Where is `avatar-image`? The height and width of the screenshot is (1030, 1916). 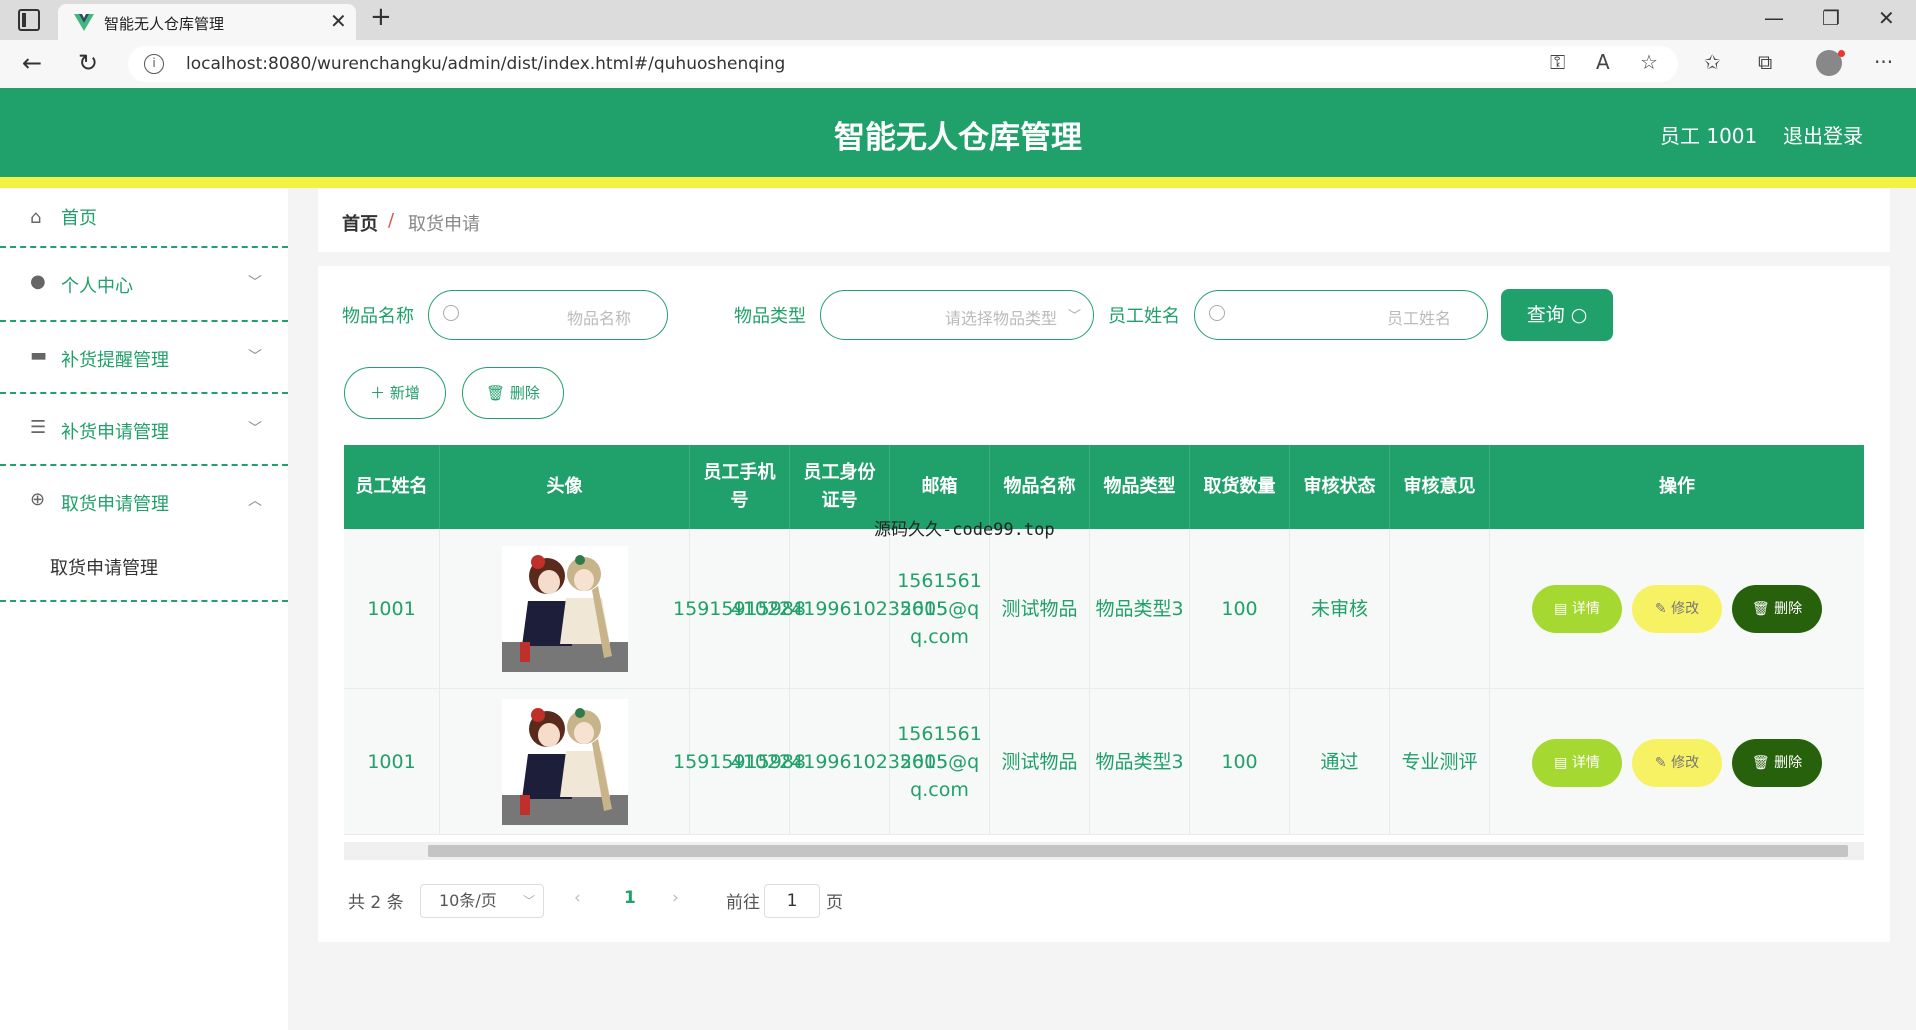 avatar-image is located at coordinates (564, 762).